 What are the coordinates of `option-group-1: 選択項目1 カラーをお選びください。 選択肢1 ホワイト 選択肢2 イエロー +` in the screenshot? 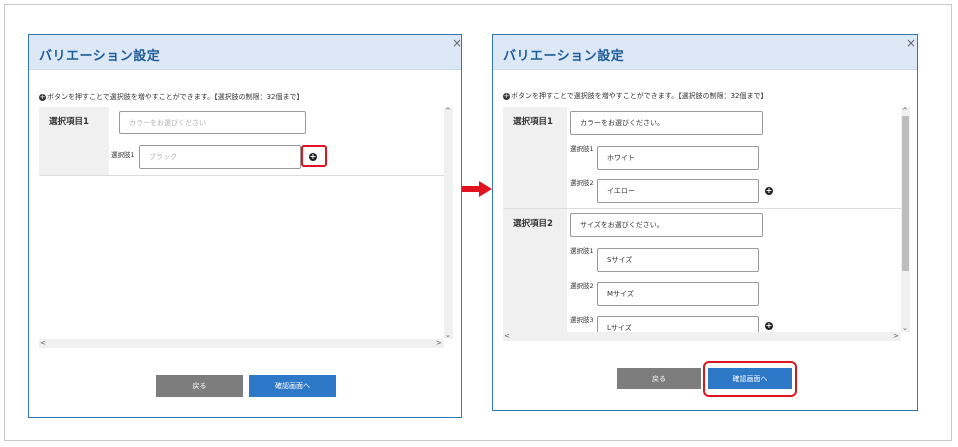 It's located at (702, 157).